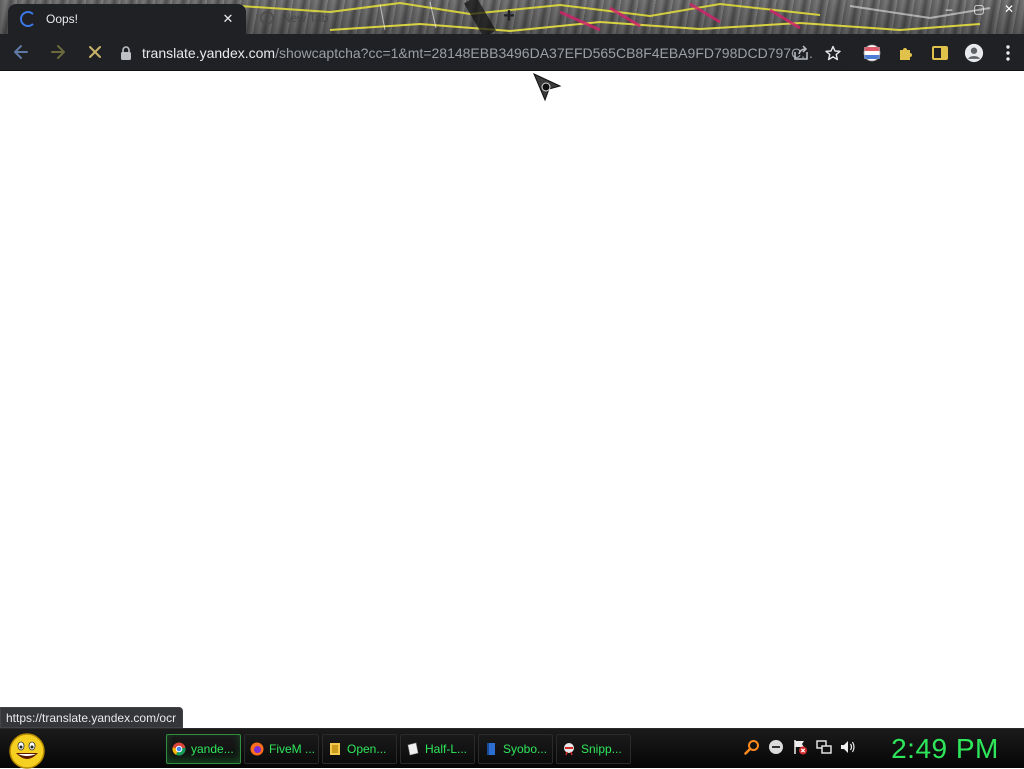 This screenshot has height=769, width=1024. What do you see at coordinates (126, 52) in the screenshot?
I see `lock-icon` at bounding box center [126, 52].